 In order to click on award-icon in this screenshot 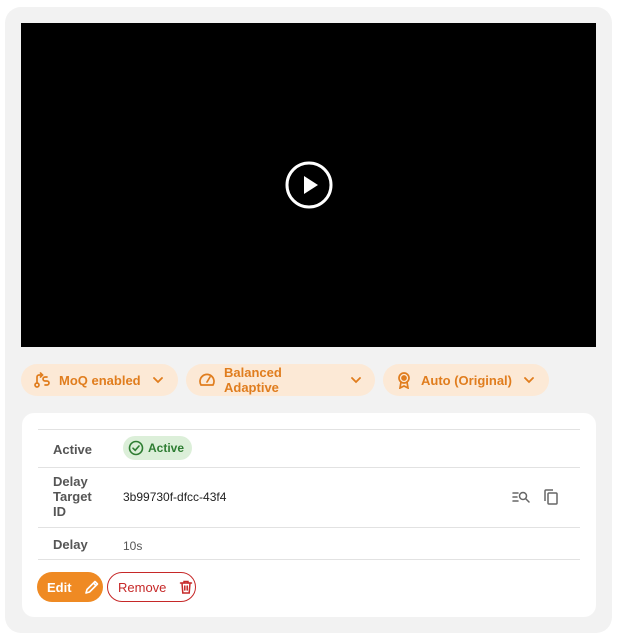, I will do `click(404, 380)`.